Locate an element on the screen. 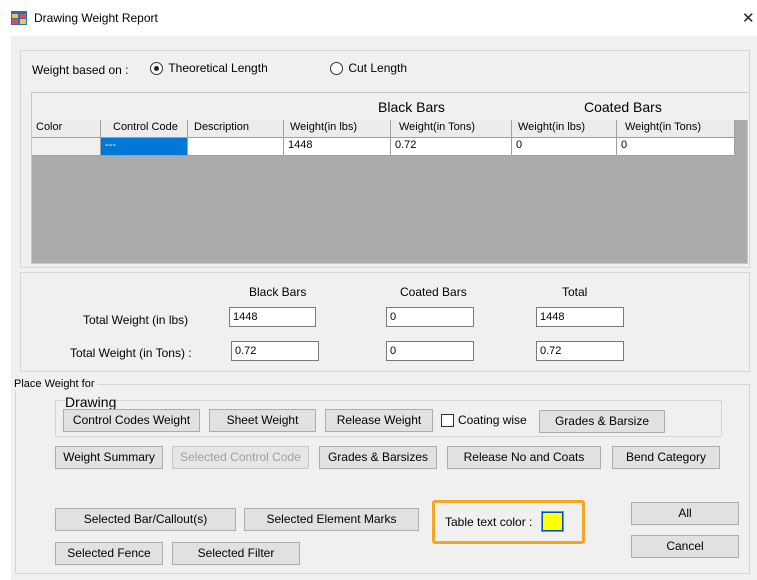 The width and height of the screenshot is (757, 580). col-header-black-lbs: Weight(in lbs) is located at coordinates (337, 129).